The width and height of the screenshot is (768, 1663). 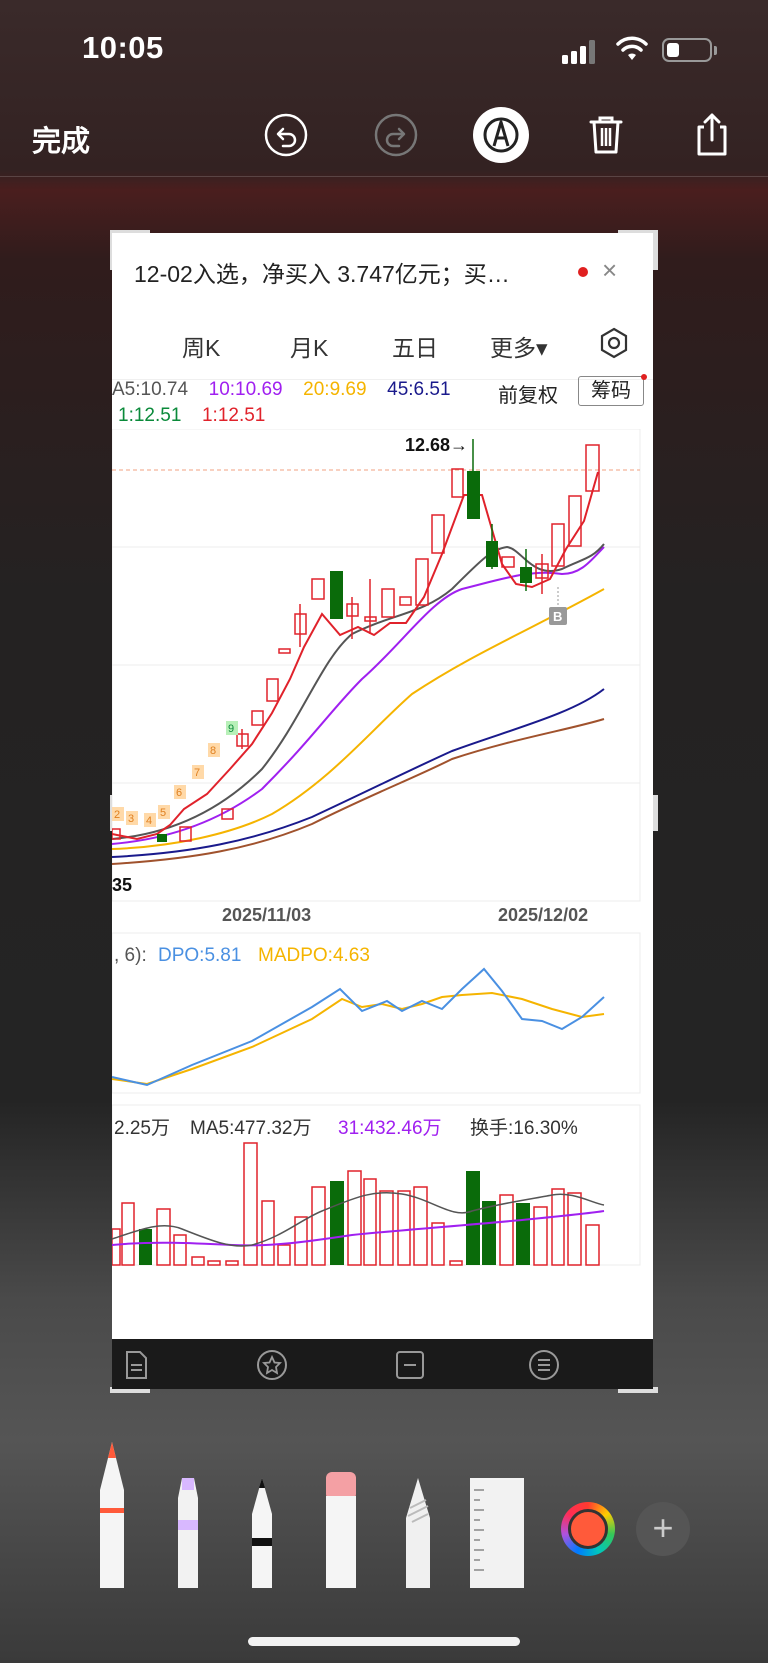 What do you see at coordinates (175, 774) in the screenshot?
I see `td-count-markers: 2 3 4 5 6 7 8 9` at bounding box center [175, 774].